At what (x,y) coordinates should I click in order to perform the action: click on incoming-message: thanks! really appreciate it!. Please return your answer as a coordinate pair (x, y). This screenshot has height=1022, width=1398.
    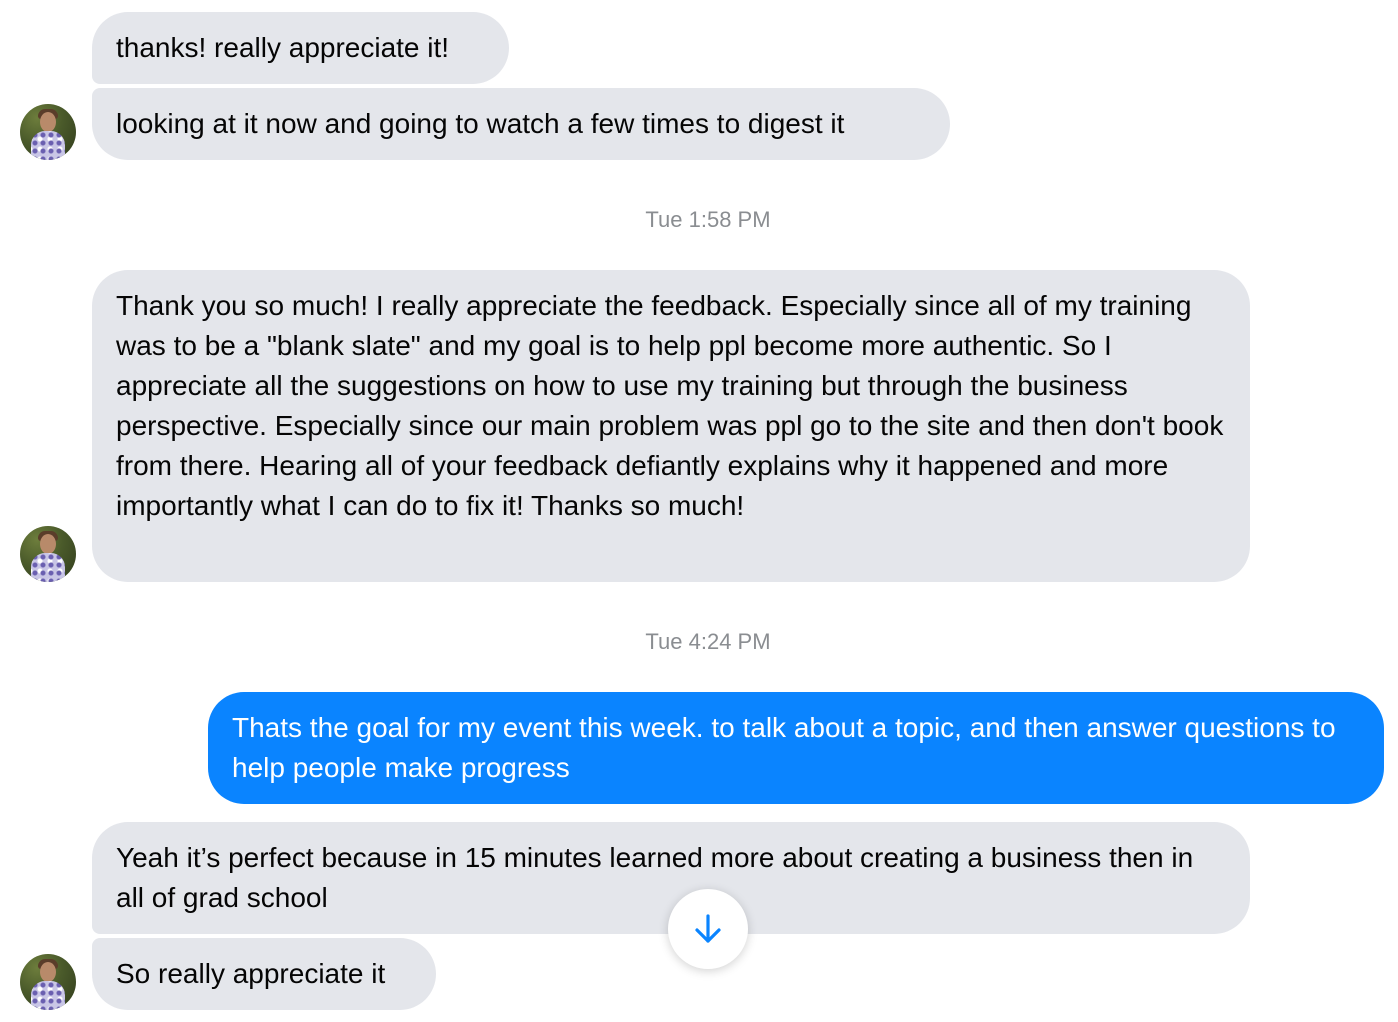
    Looking at the image, I should click on (300, 48).